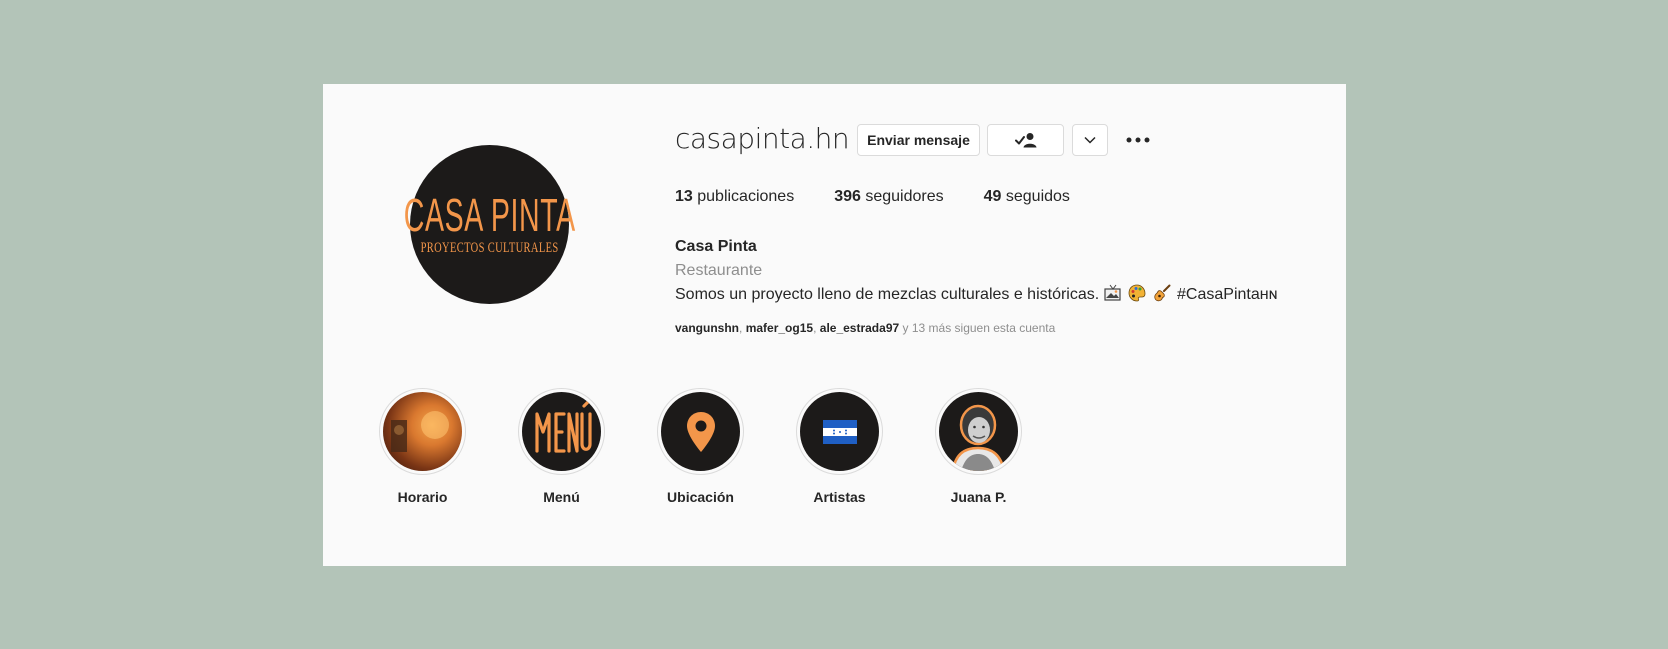 Image resolution: width=1668 pixels, height=649 pixels. What do you see at coordinates (779, 328) in the screenshot?
I see `follower-link: mafer_og15` at bounding box center [779, 328].